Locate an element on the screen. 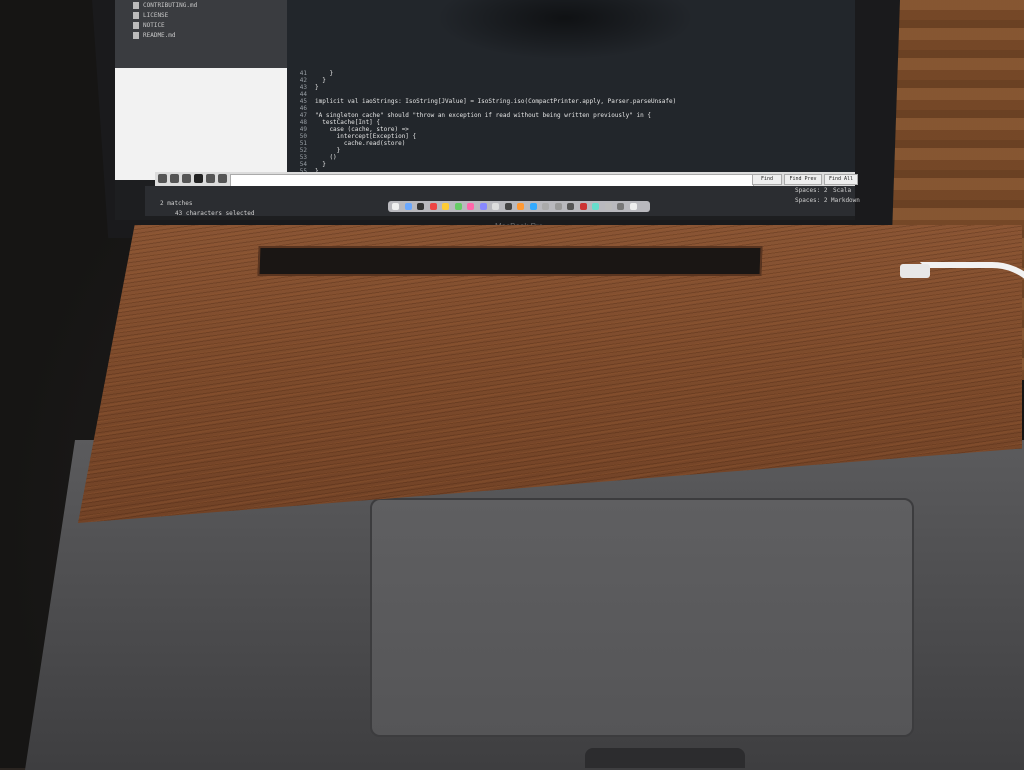 This screenshot has height=770, width=1024. board-slot is located at coordinates (509, 261).